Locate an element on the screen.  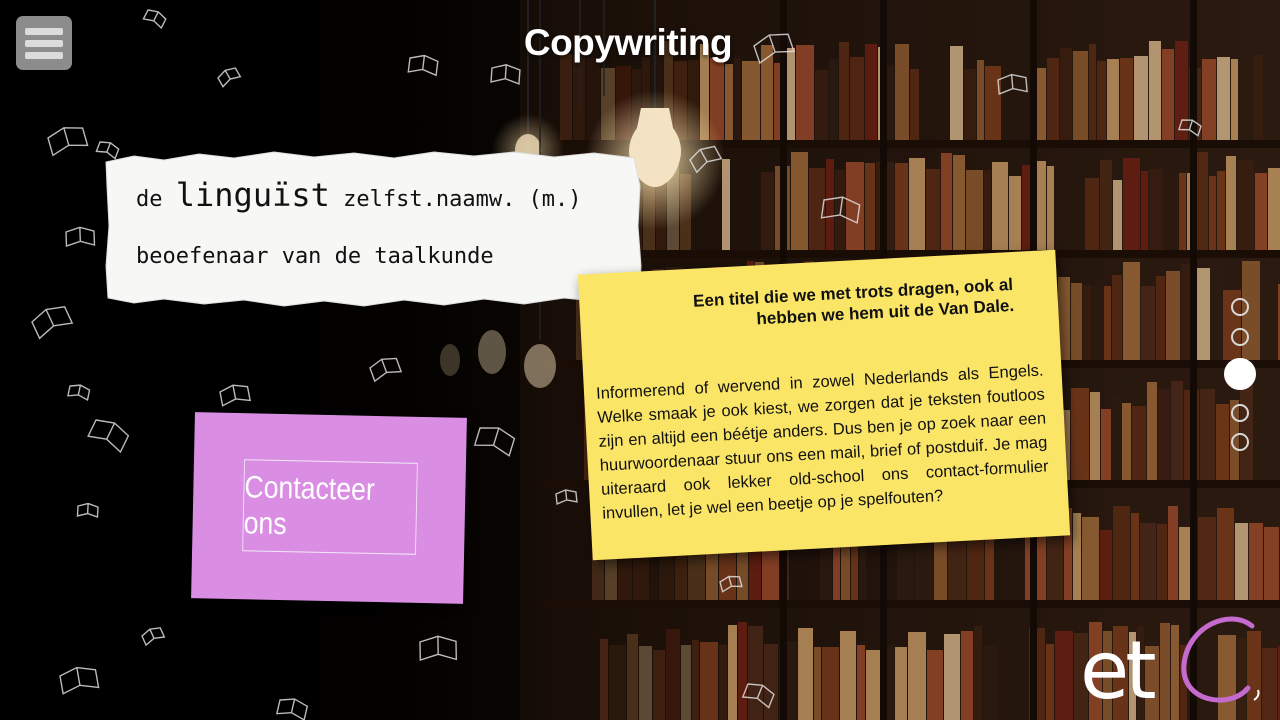
definition-word: linguïst is located at coordinates (252, 195).